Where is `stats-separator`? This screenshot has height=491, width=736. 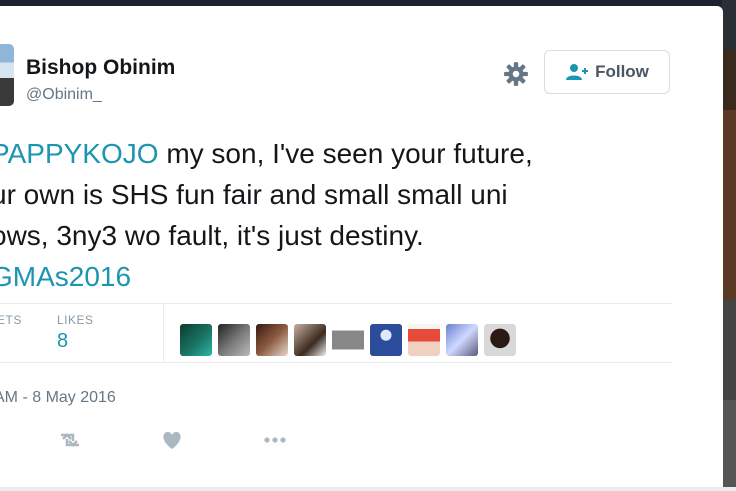
stats-separator is located at coordinates (163, 333).